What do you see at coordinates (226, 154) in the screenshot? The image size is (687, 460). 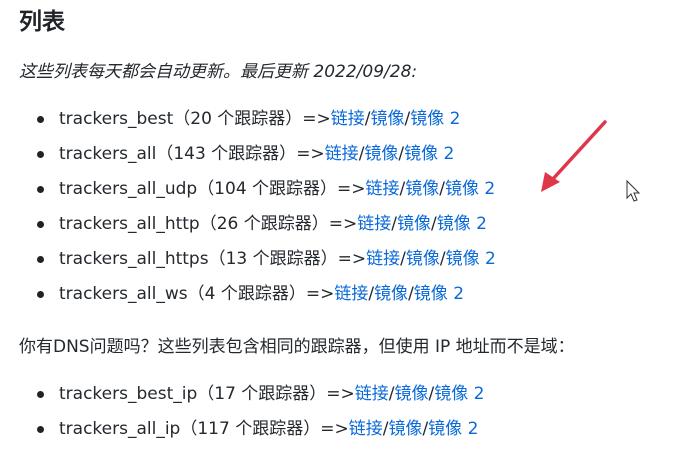 I see `tracker-count: （143 个跟踪器）` at bounding box center [226, 154].